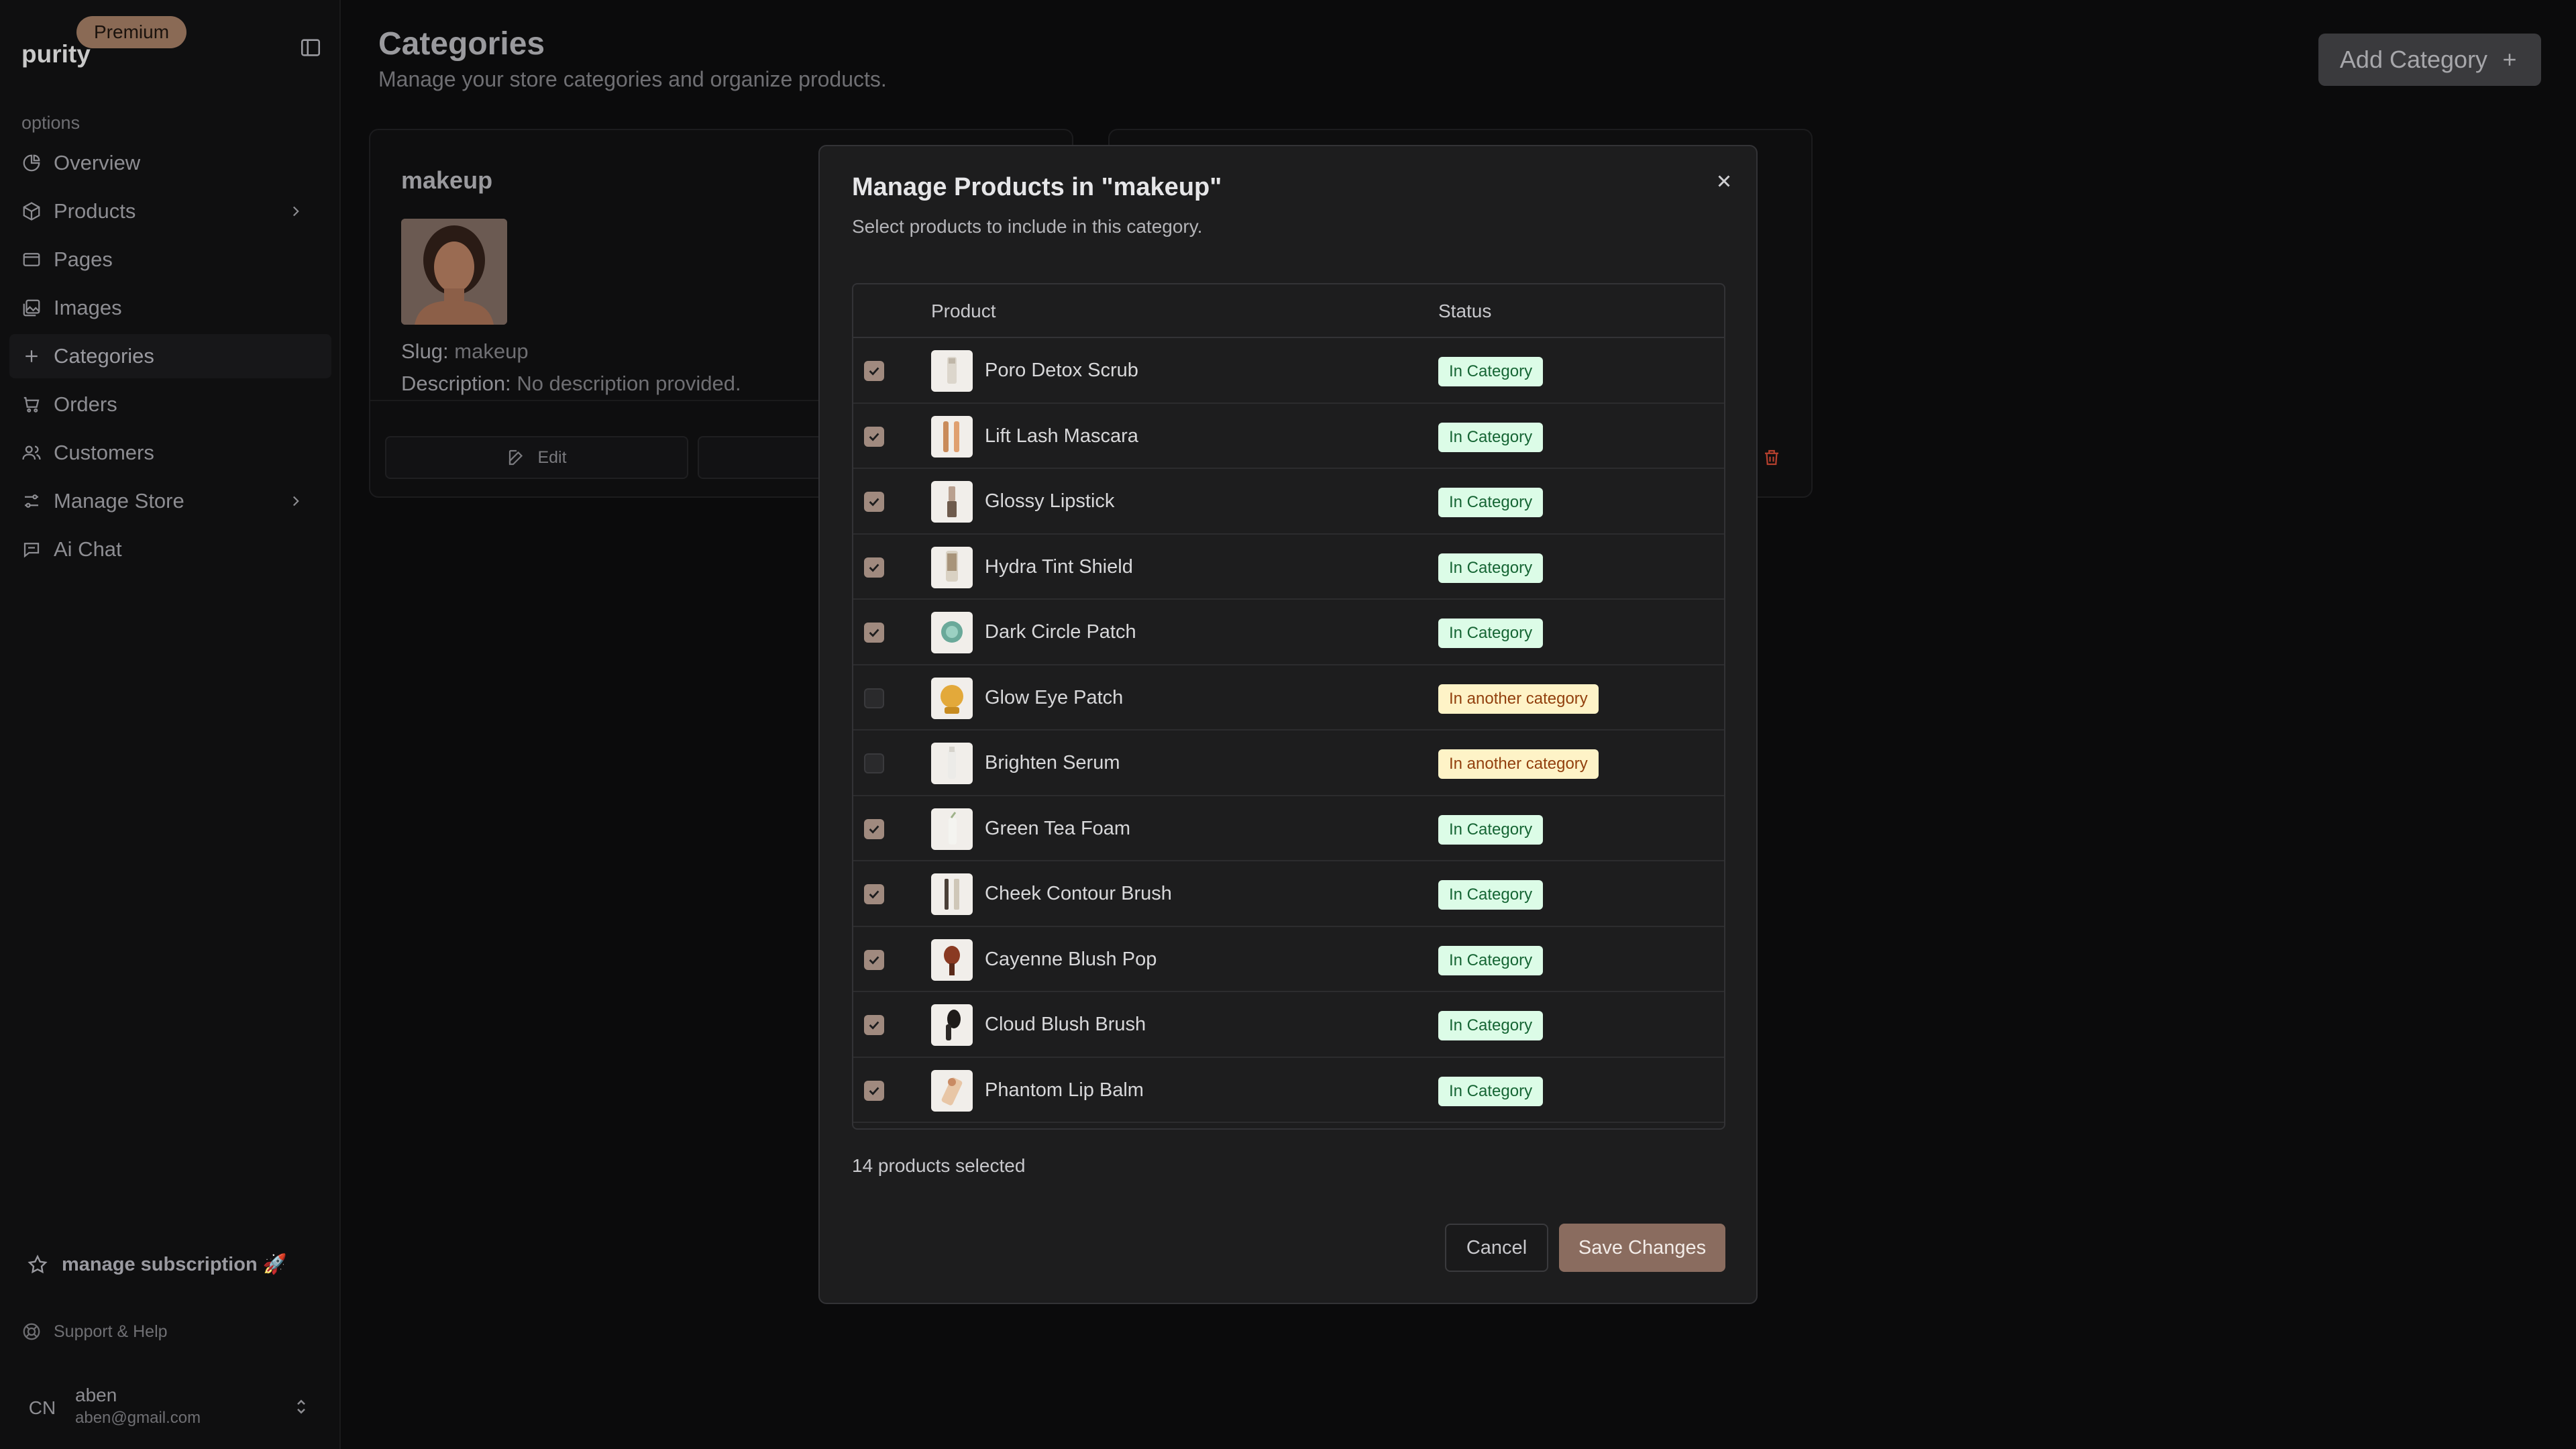 This screenshot has height=1449, width=2576. What do you see at coordinates (174, 1264) in the screenshot?
I see `subscription-label: manage subscription 🚀` at bounding box center [174, 1264].